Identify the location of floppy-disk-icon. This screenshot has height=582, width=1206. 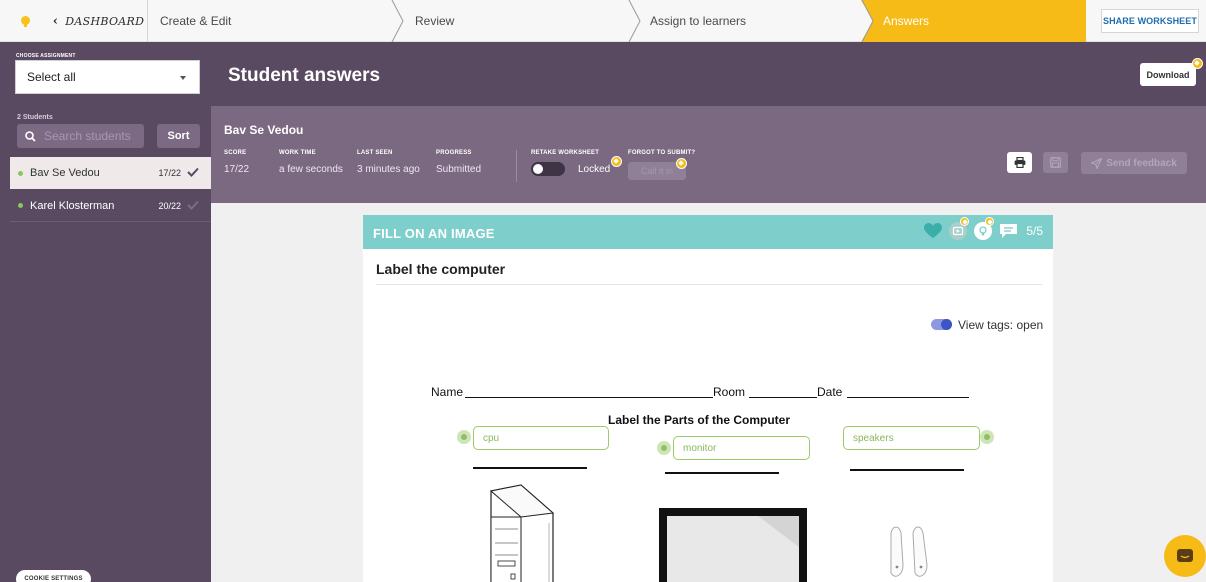
(1055, 162).